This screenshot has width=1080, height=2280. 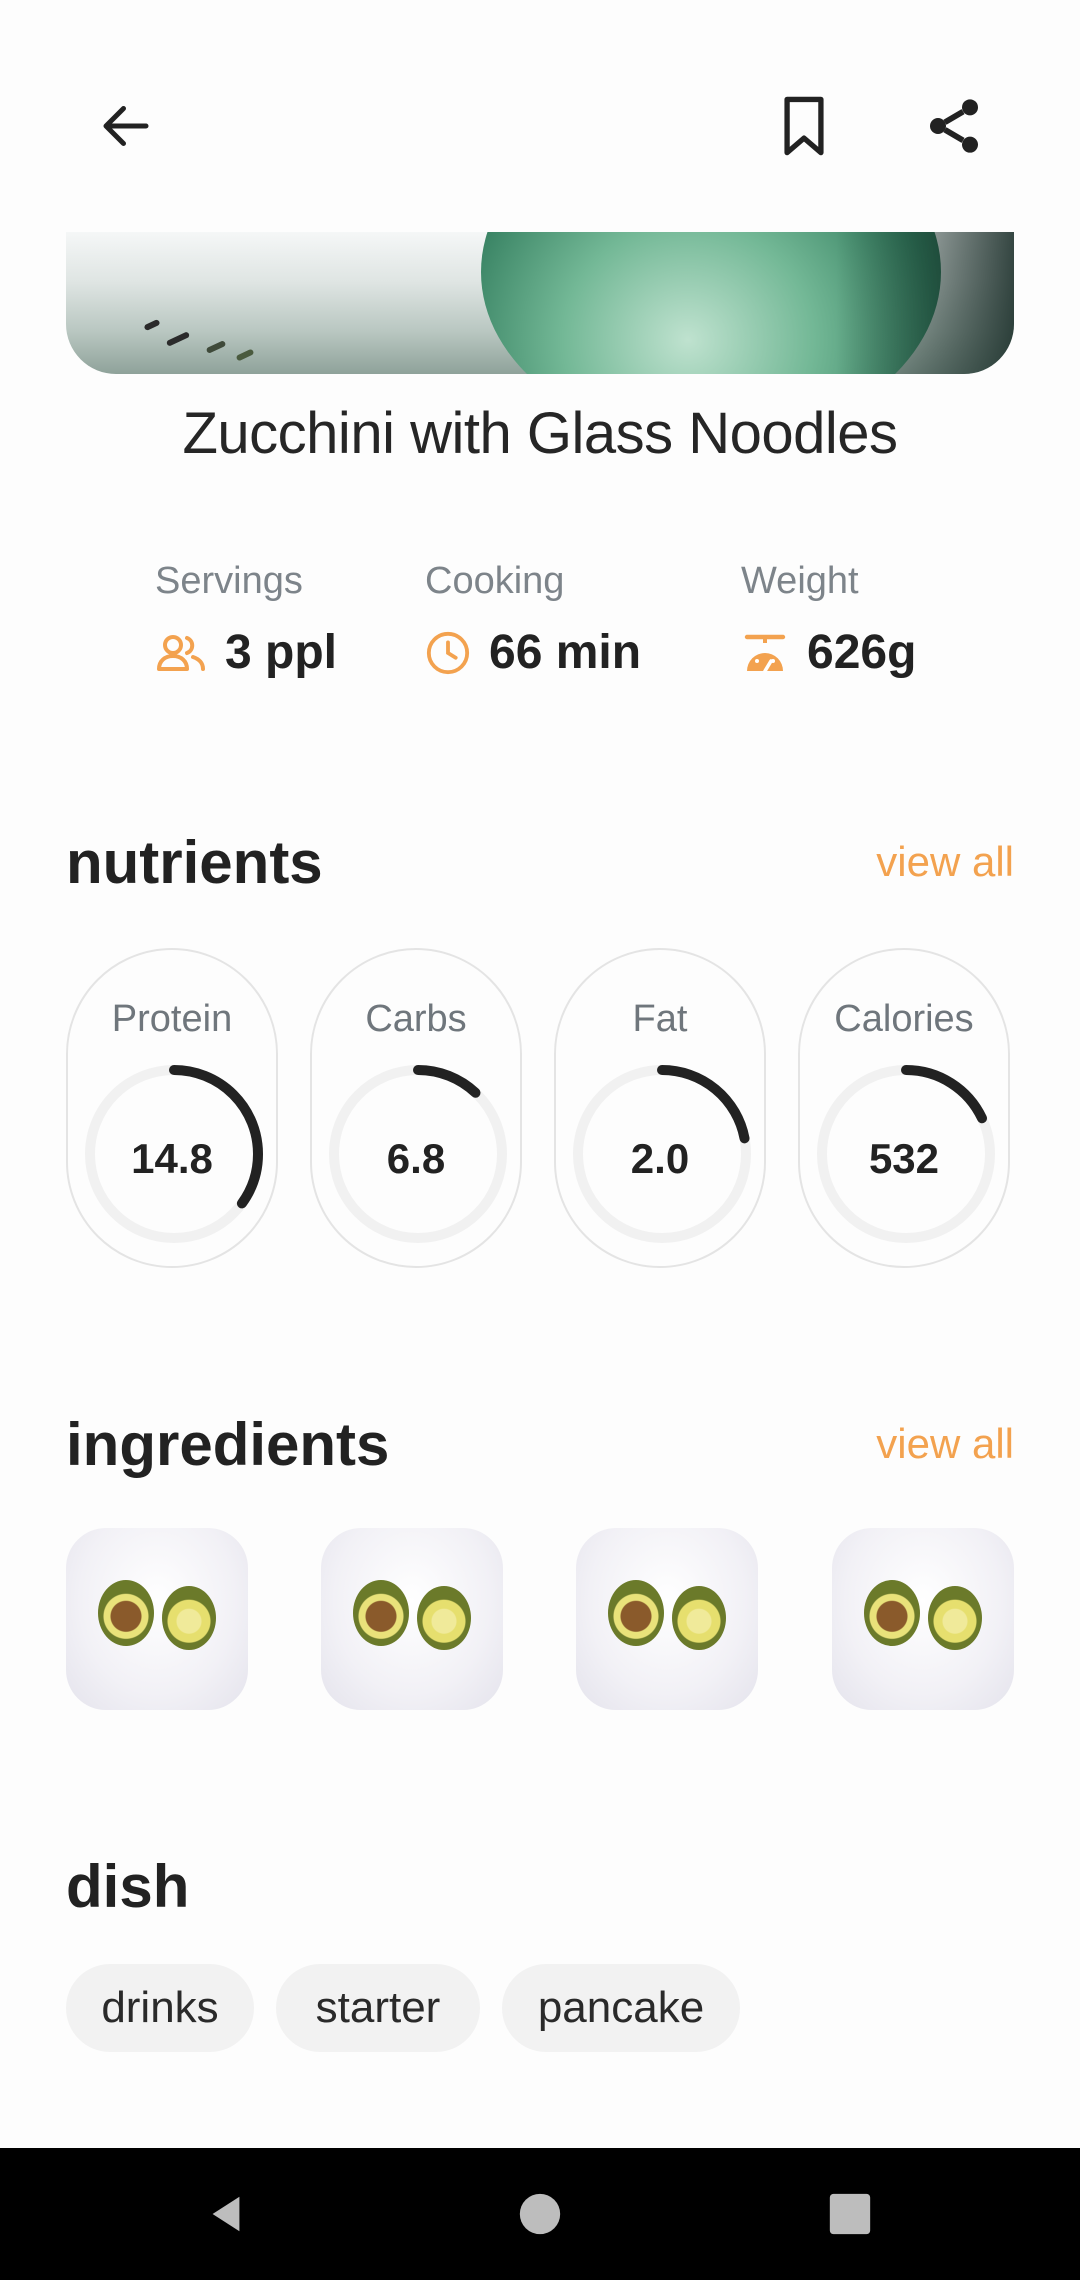 I want to click on share-button, so click(x=954, y=126).